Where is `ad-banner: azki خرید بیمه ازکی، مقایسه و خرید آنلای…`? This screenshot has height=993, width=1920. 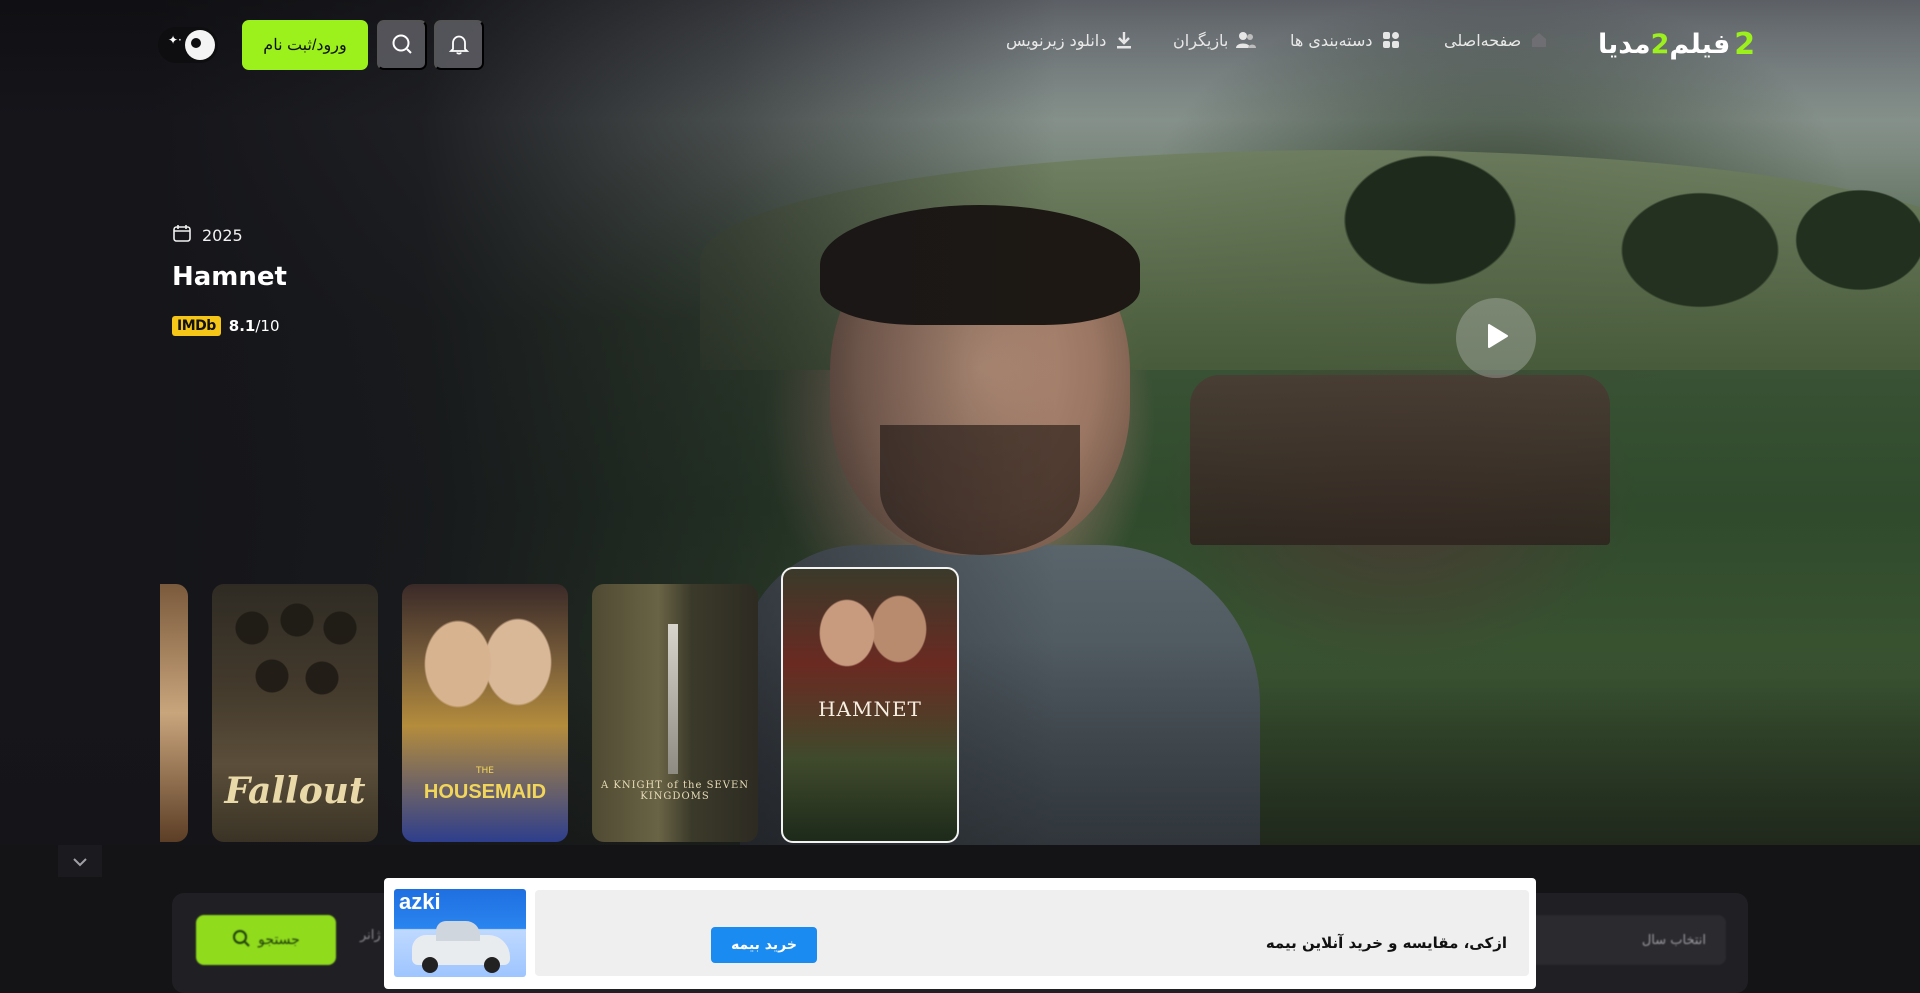 ad-banner: azki خرید بیمه ازکی، مقایسه و خرید آنلای… is located at coordinates (960, 933).